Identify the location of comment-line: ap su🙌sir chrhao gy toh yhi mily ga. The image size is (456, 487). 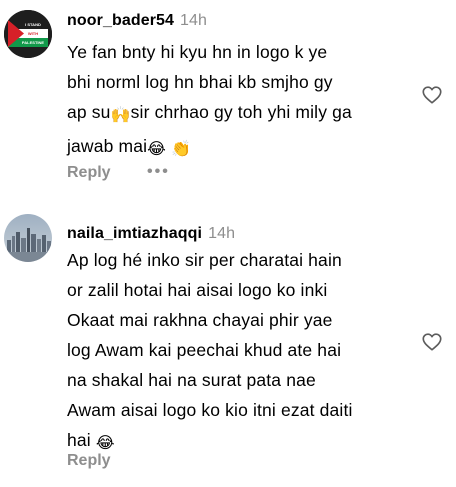
(234, 114).